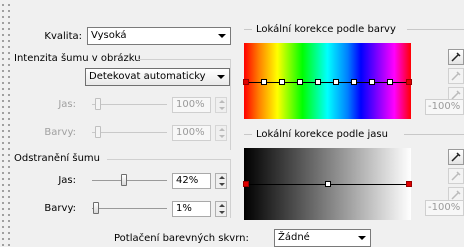 The height and width of the screenshot is (247, 464). Describe the element at coordinates (7, 123) in the screenshot. I see `dotted-border` at that location.